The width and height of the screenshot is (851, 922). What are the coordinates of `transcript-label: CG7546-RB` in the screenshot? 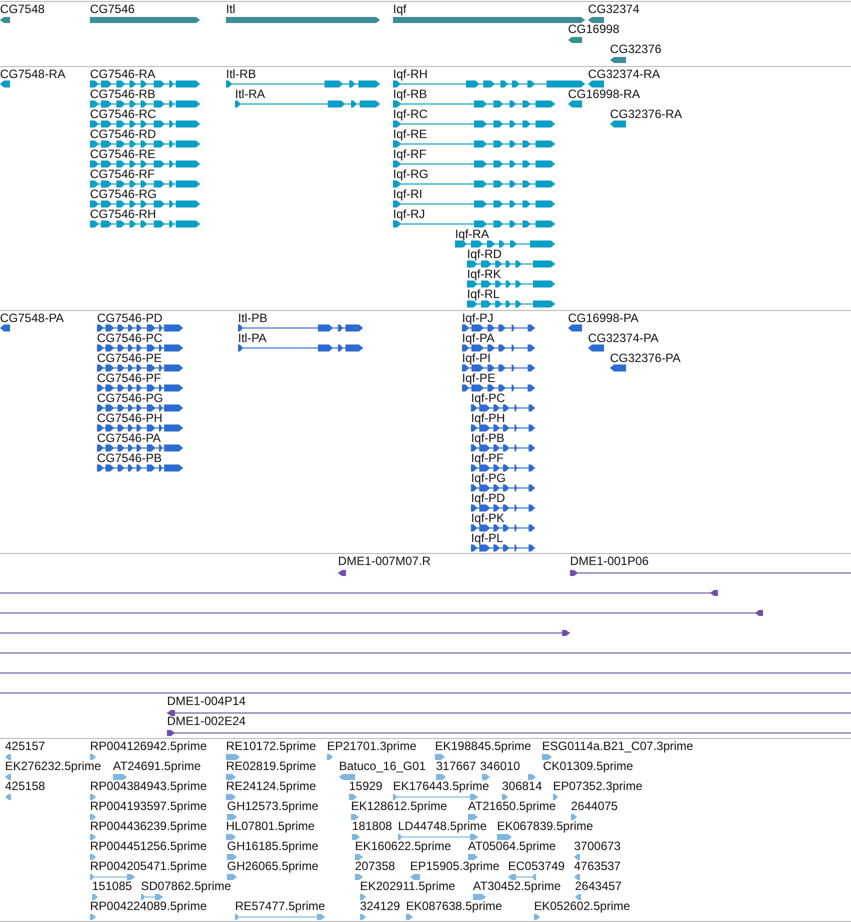 It's located at (123, 94).